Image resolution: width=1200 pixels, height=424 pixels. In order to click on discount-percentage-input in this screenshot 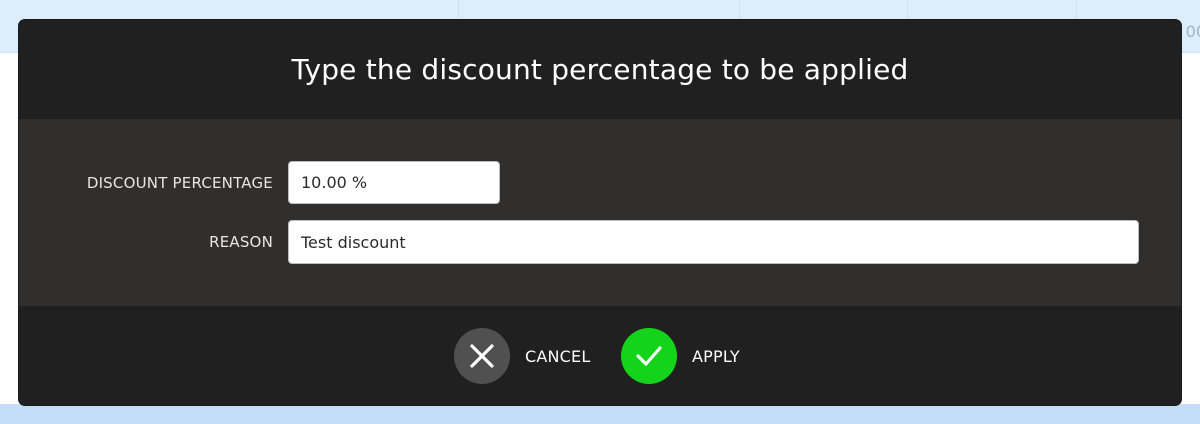, I will do `click(394, 182)`.